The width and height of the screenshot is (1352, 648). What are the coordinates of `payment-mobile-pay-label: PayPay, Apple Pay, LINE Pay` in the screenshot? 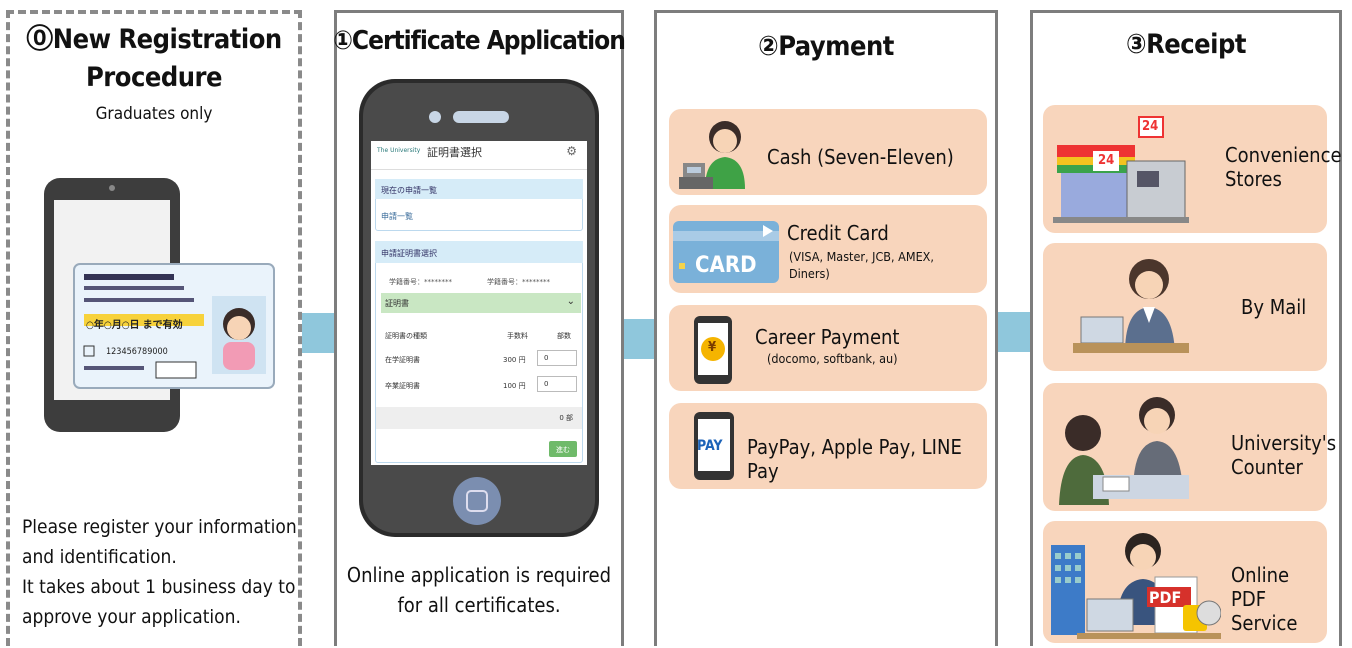 It's located at (854, 459).